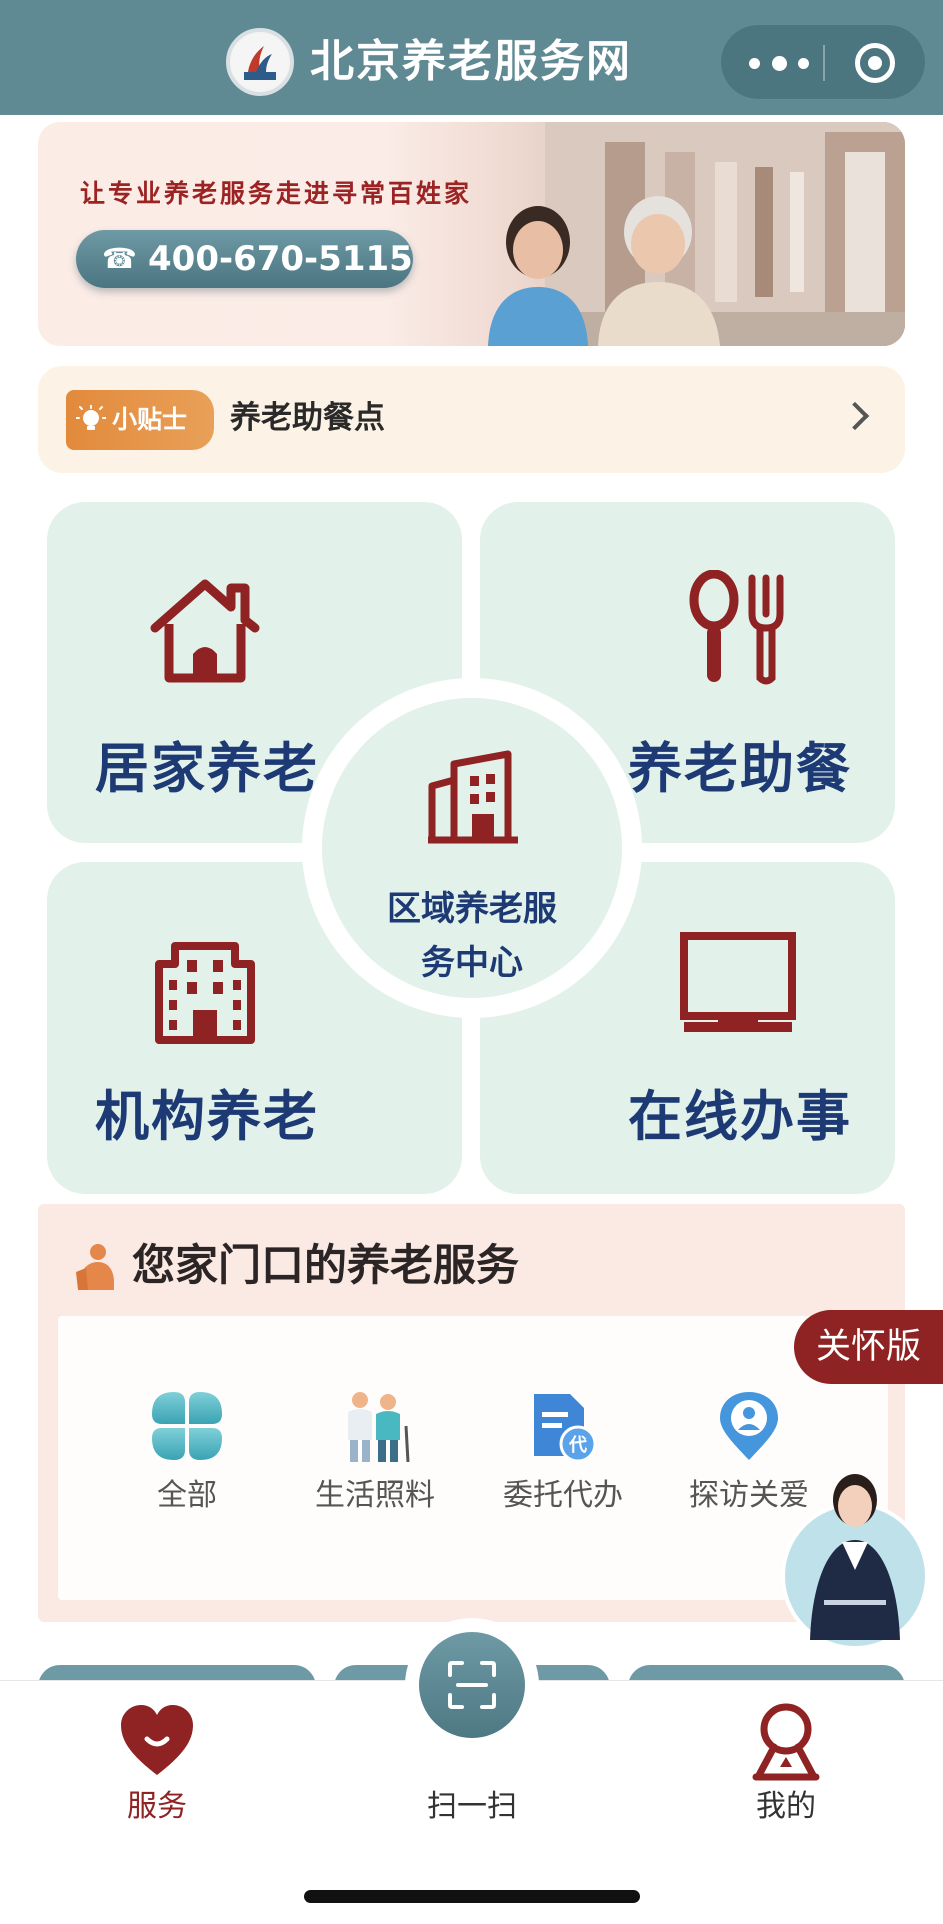  I want to click on care-mode-label: 关怀版, so click(869, 1347).